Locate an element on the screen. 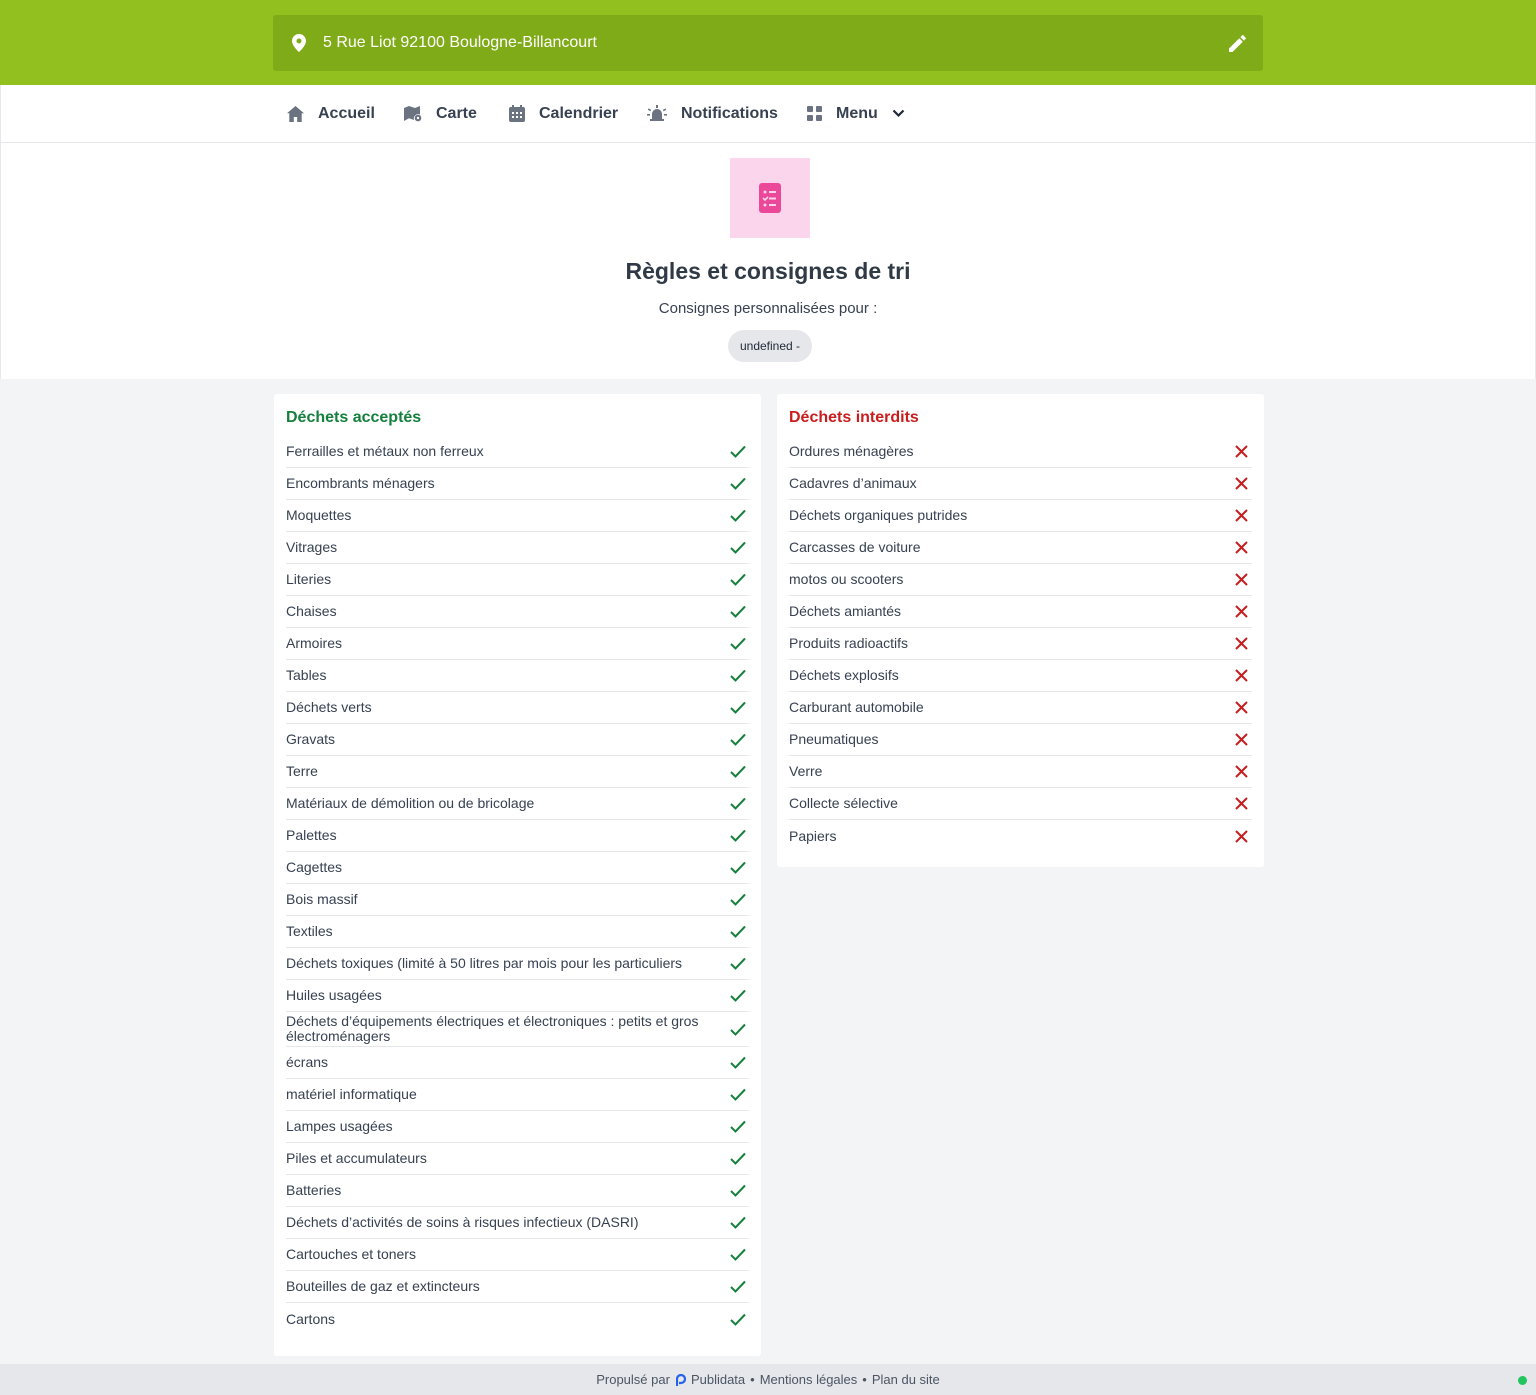 Image resolution: width=1536 pixels, height=1395 pixels. accepted-item: Moquettes is located at coordinates (517, 516).